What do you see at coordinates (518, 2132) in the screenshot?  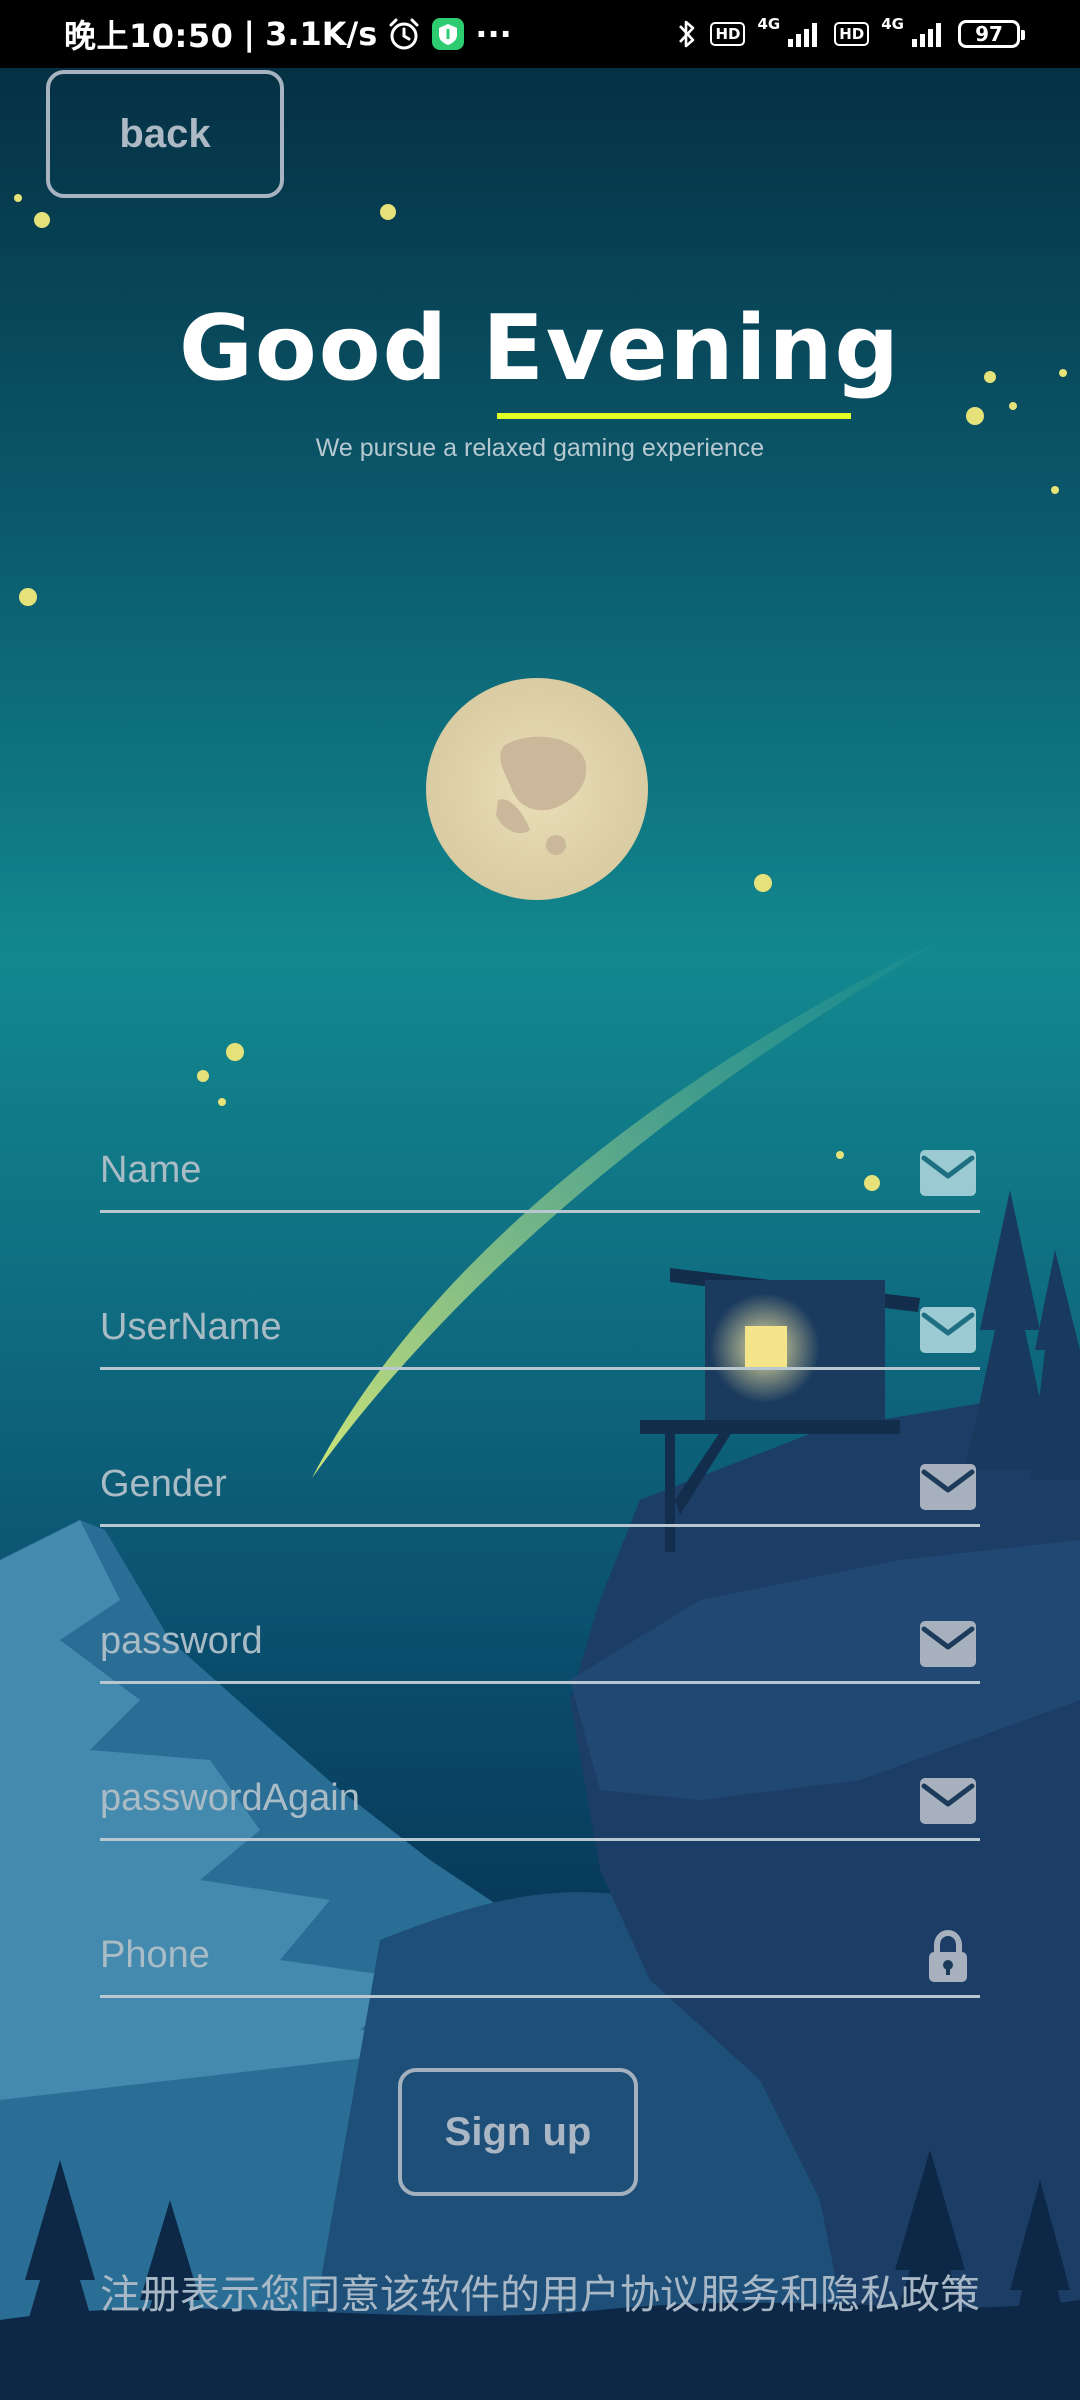 I see `sign-up-button: Sign up` at bounding box center [518, 2132].